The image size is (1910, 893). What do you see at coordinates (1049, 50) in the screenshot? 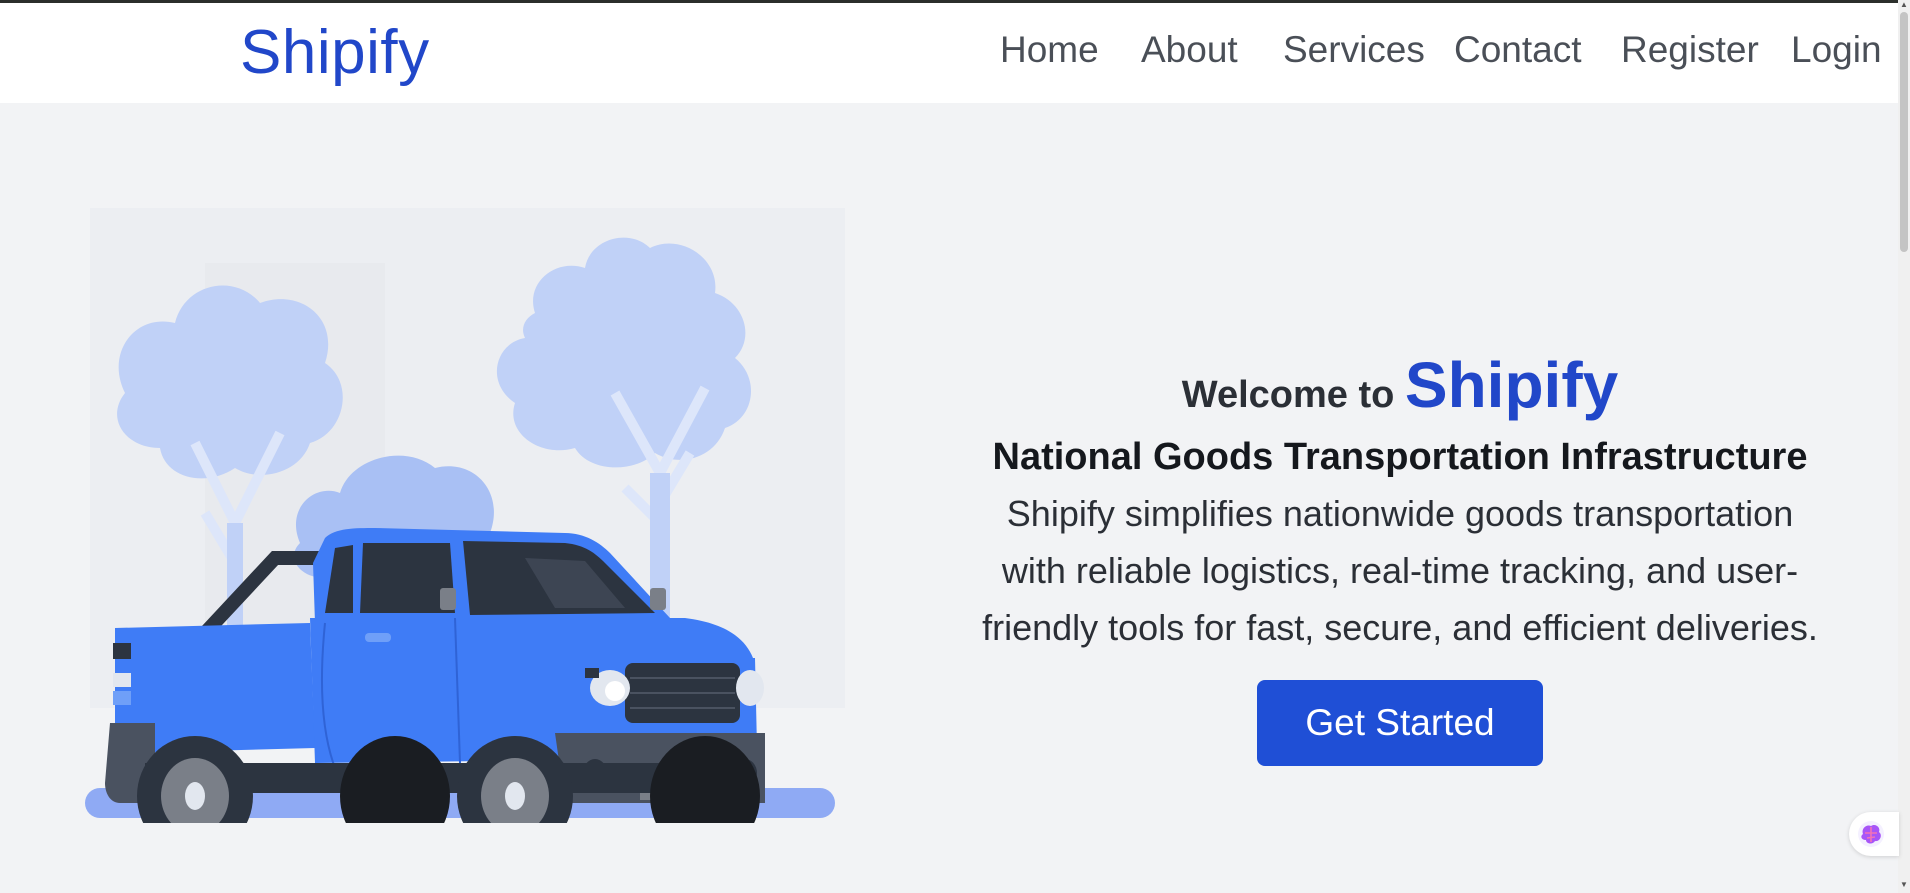
I see `nav-link-home: Home` at bounding box center [1049, 50].